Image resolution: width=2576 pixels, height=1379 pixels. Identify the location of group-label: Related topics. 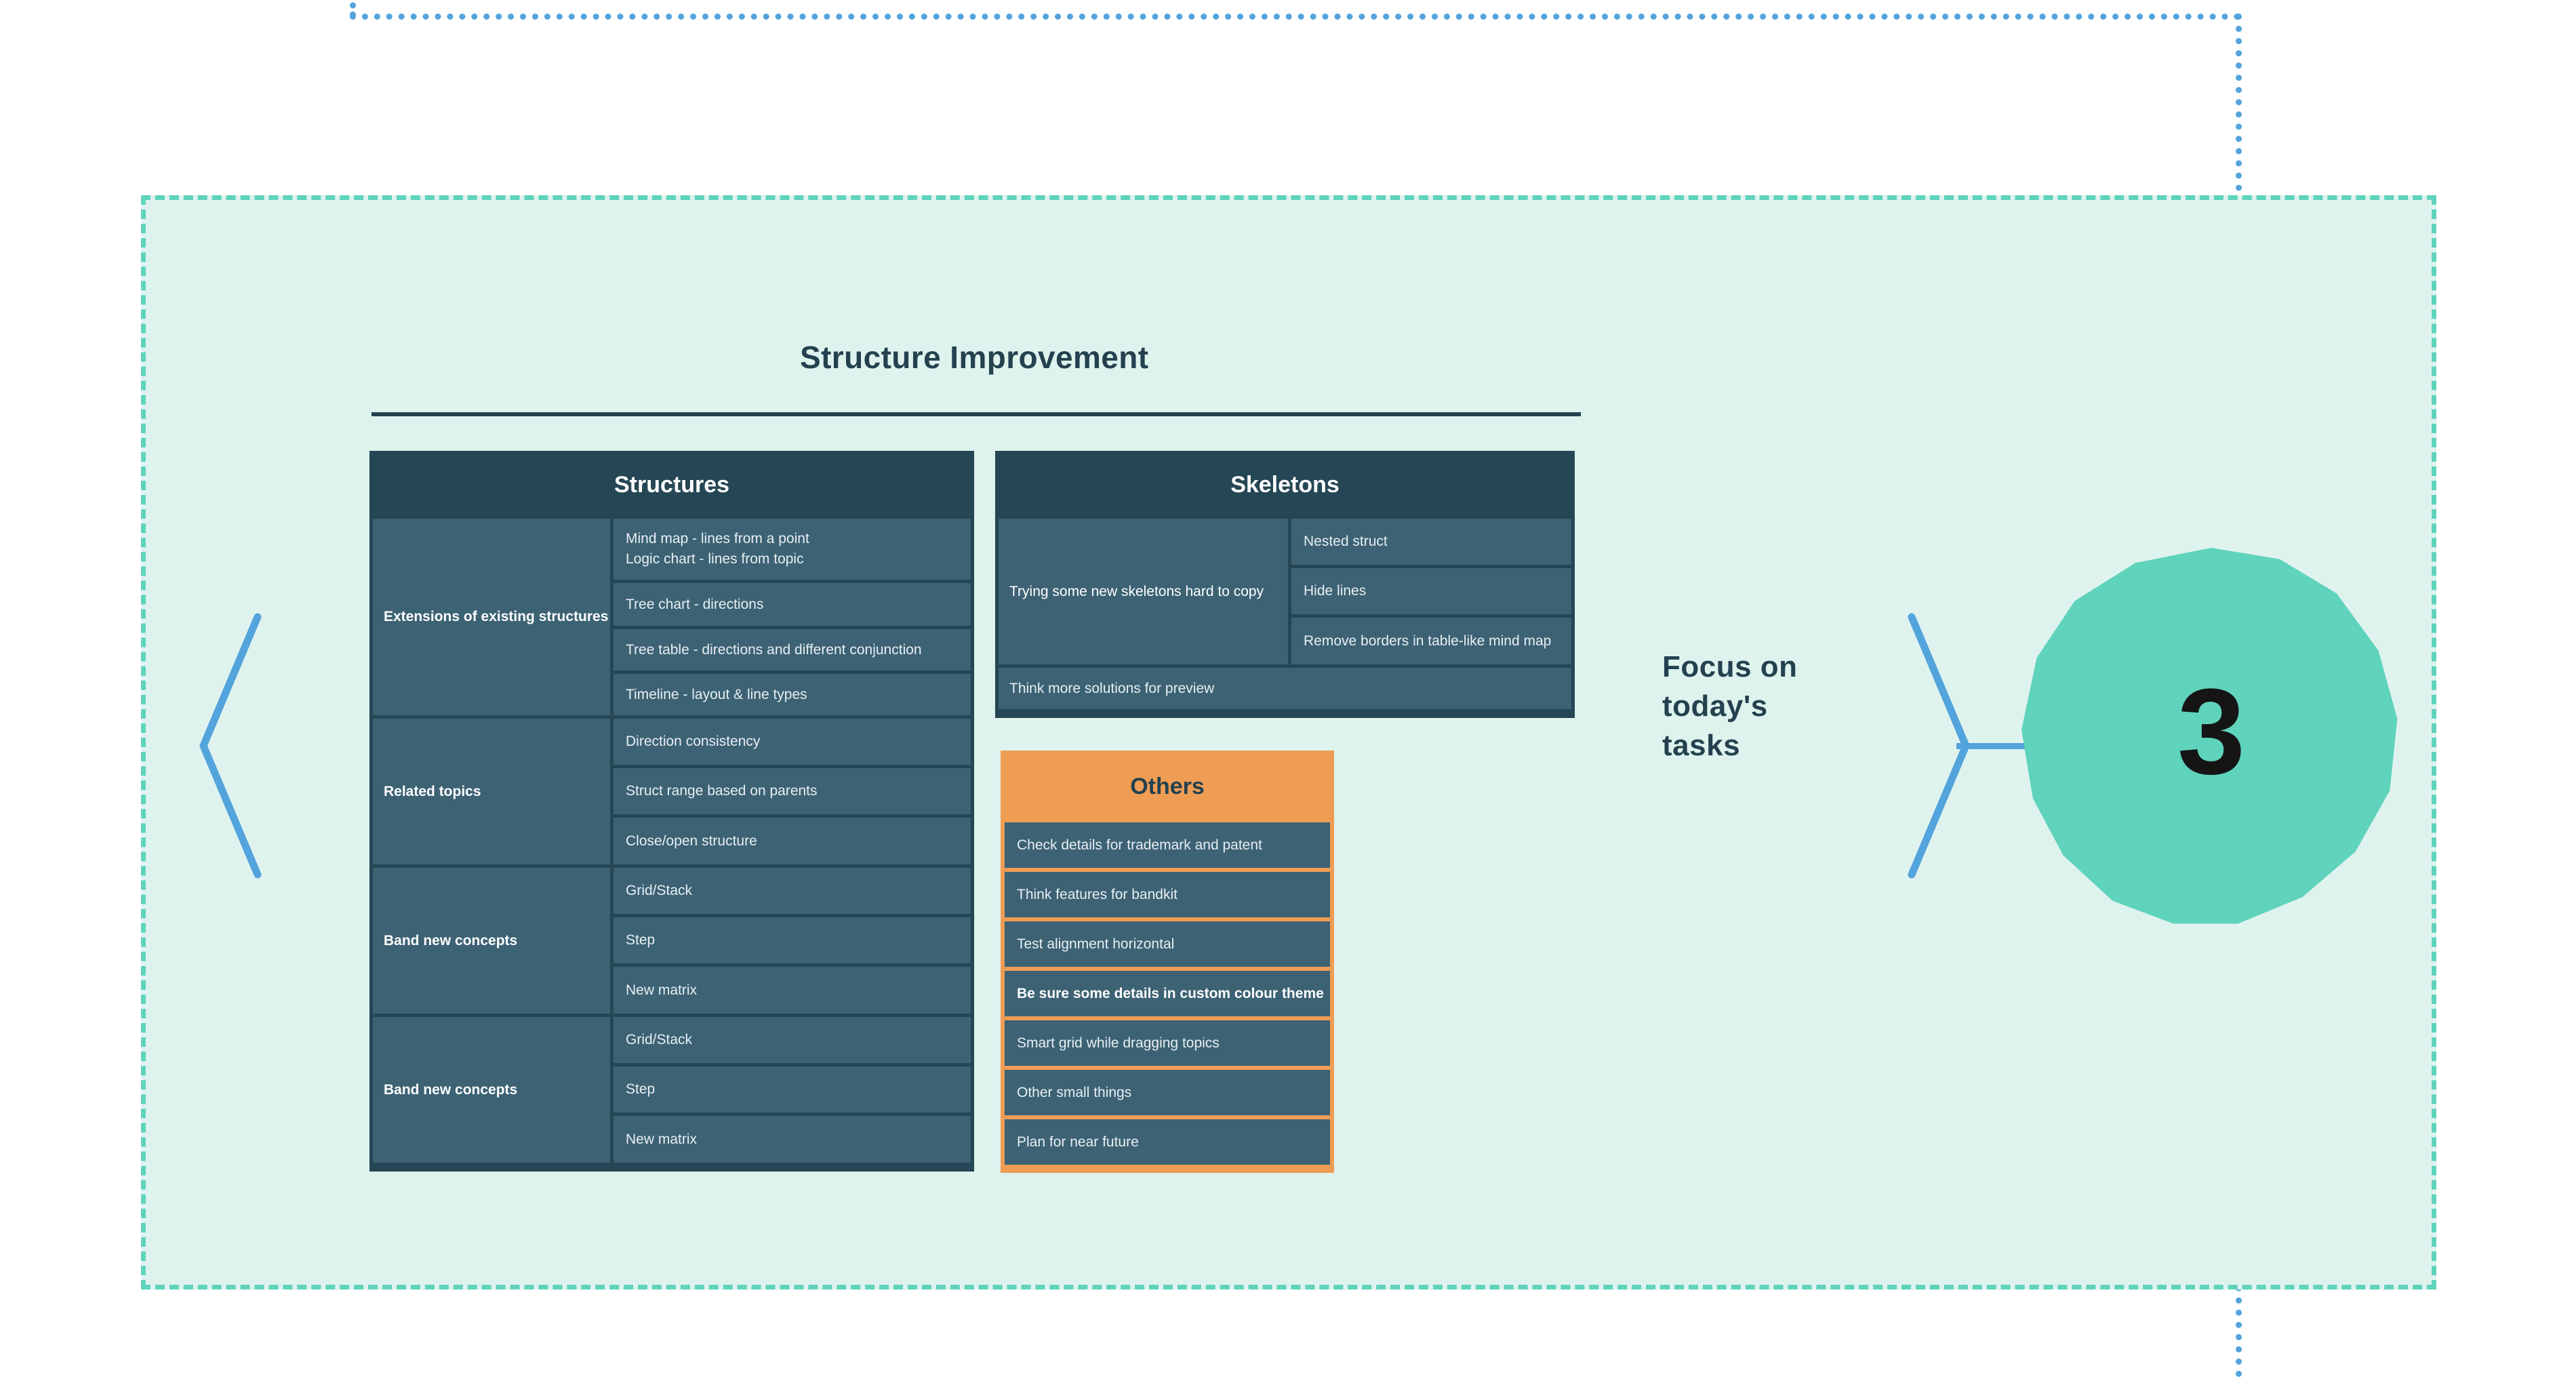
(489, 793).